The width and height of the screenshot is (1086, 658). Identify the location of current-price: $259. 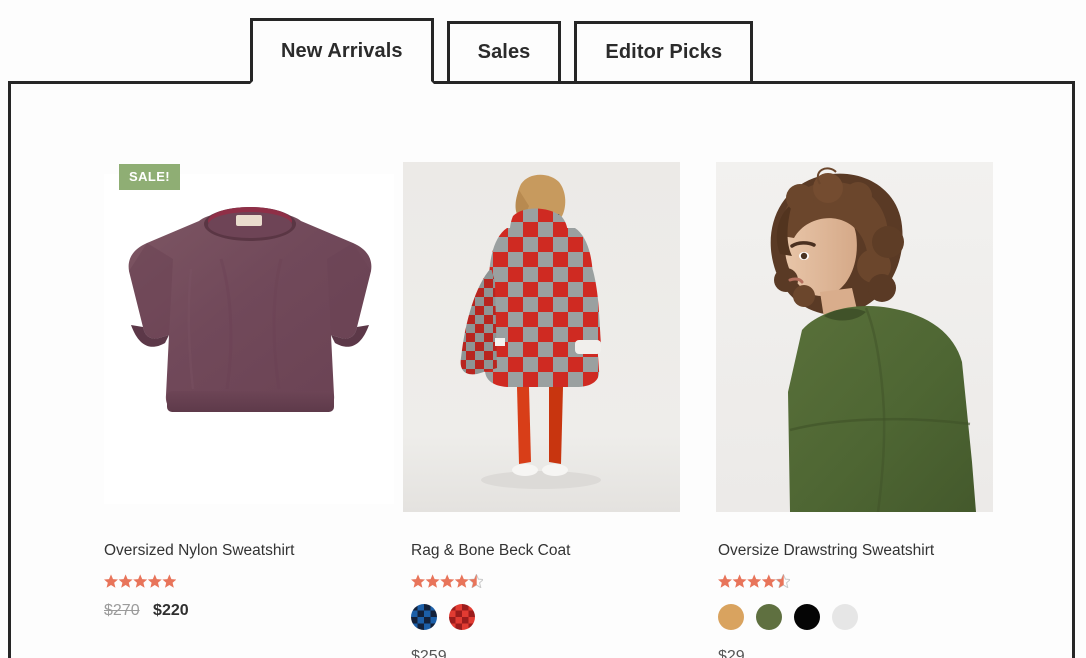
(429, 652).